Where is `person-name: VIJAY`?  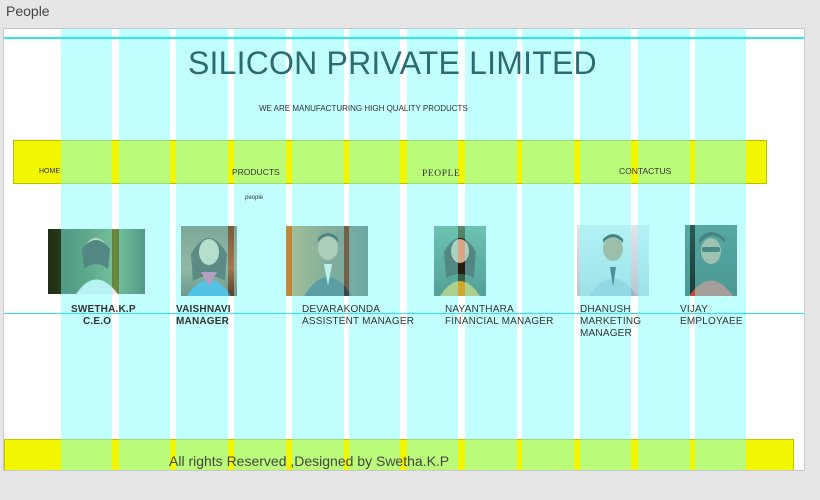 person-name: VIJAY is located at coordinates (694, 309).